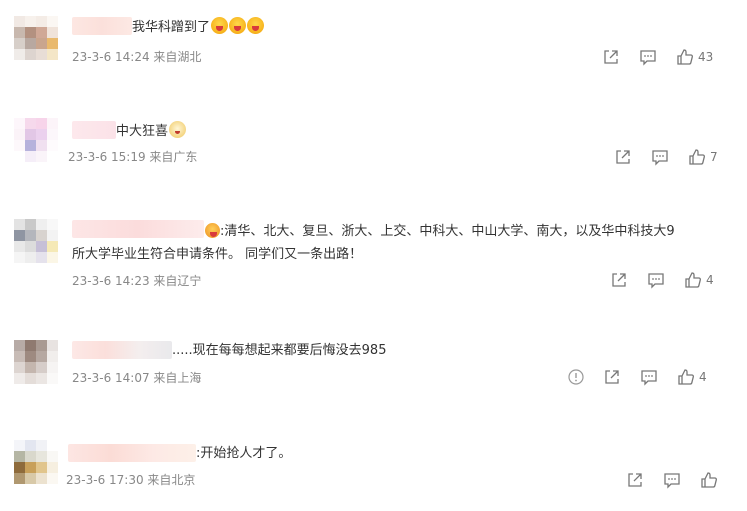 The height and width of the screenshot is (511, 747). Describe the element at coordinates (279, 350) in the screenshot. I see `comment-text: .....现在每每想起来都要后悔没去985` at that location.